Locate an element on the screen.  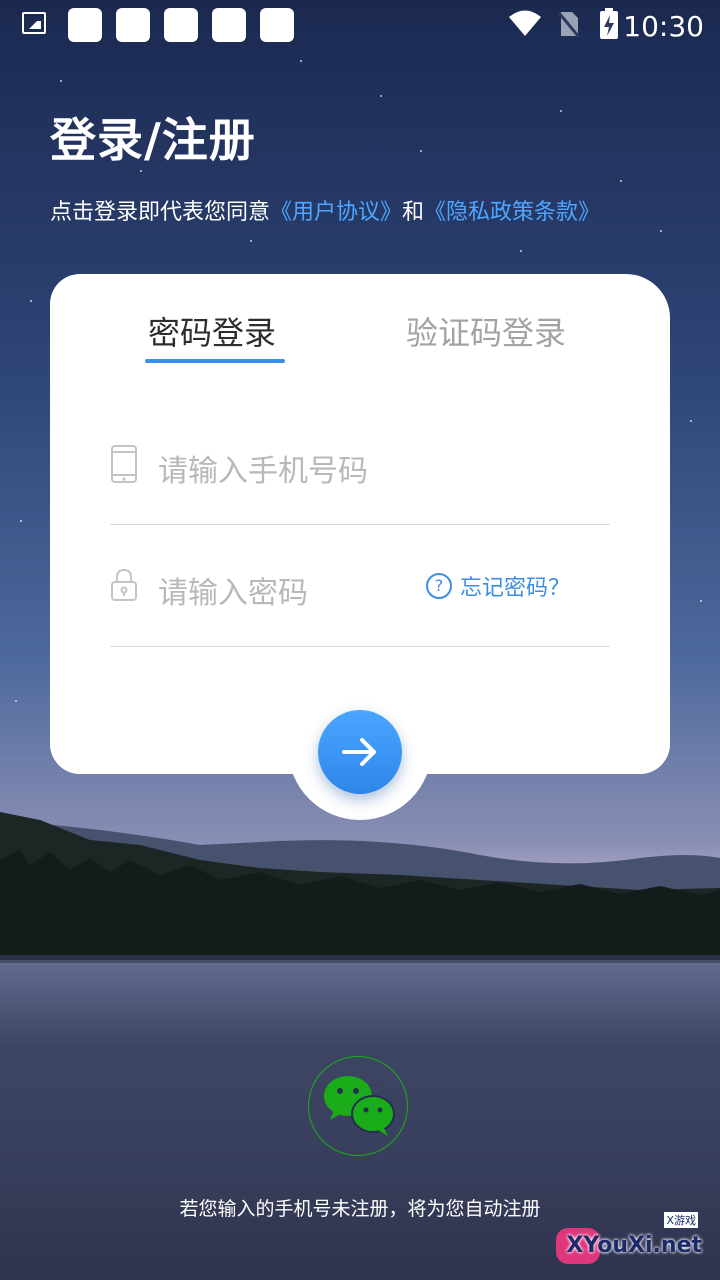
forgot-password-label: 忘记密码？ is located at coordinates (514, 588).